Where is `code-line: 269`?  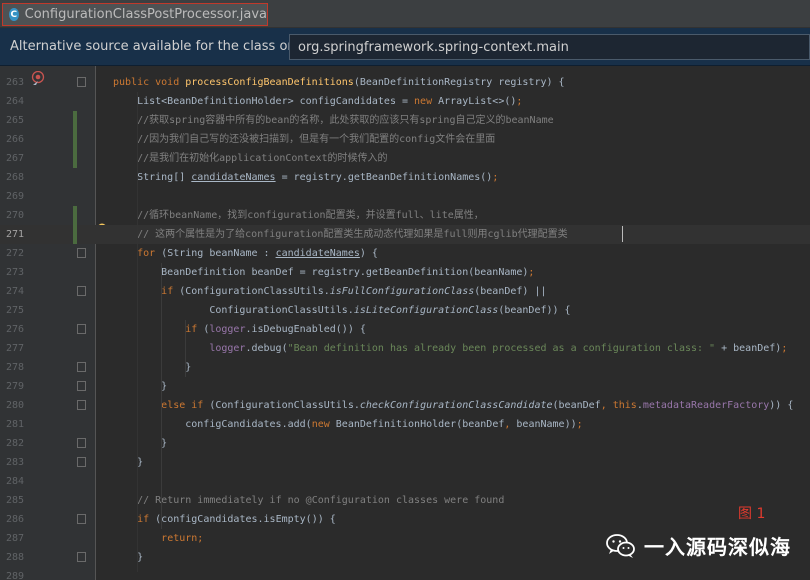
code-line: 269 is located at coordinates (405, 196).